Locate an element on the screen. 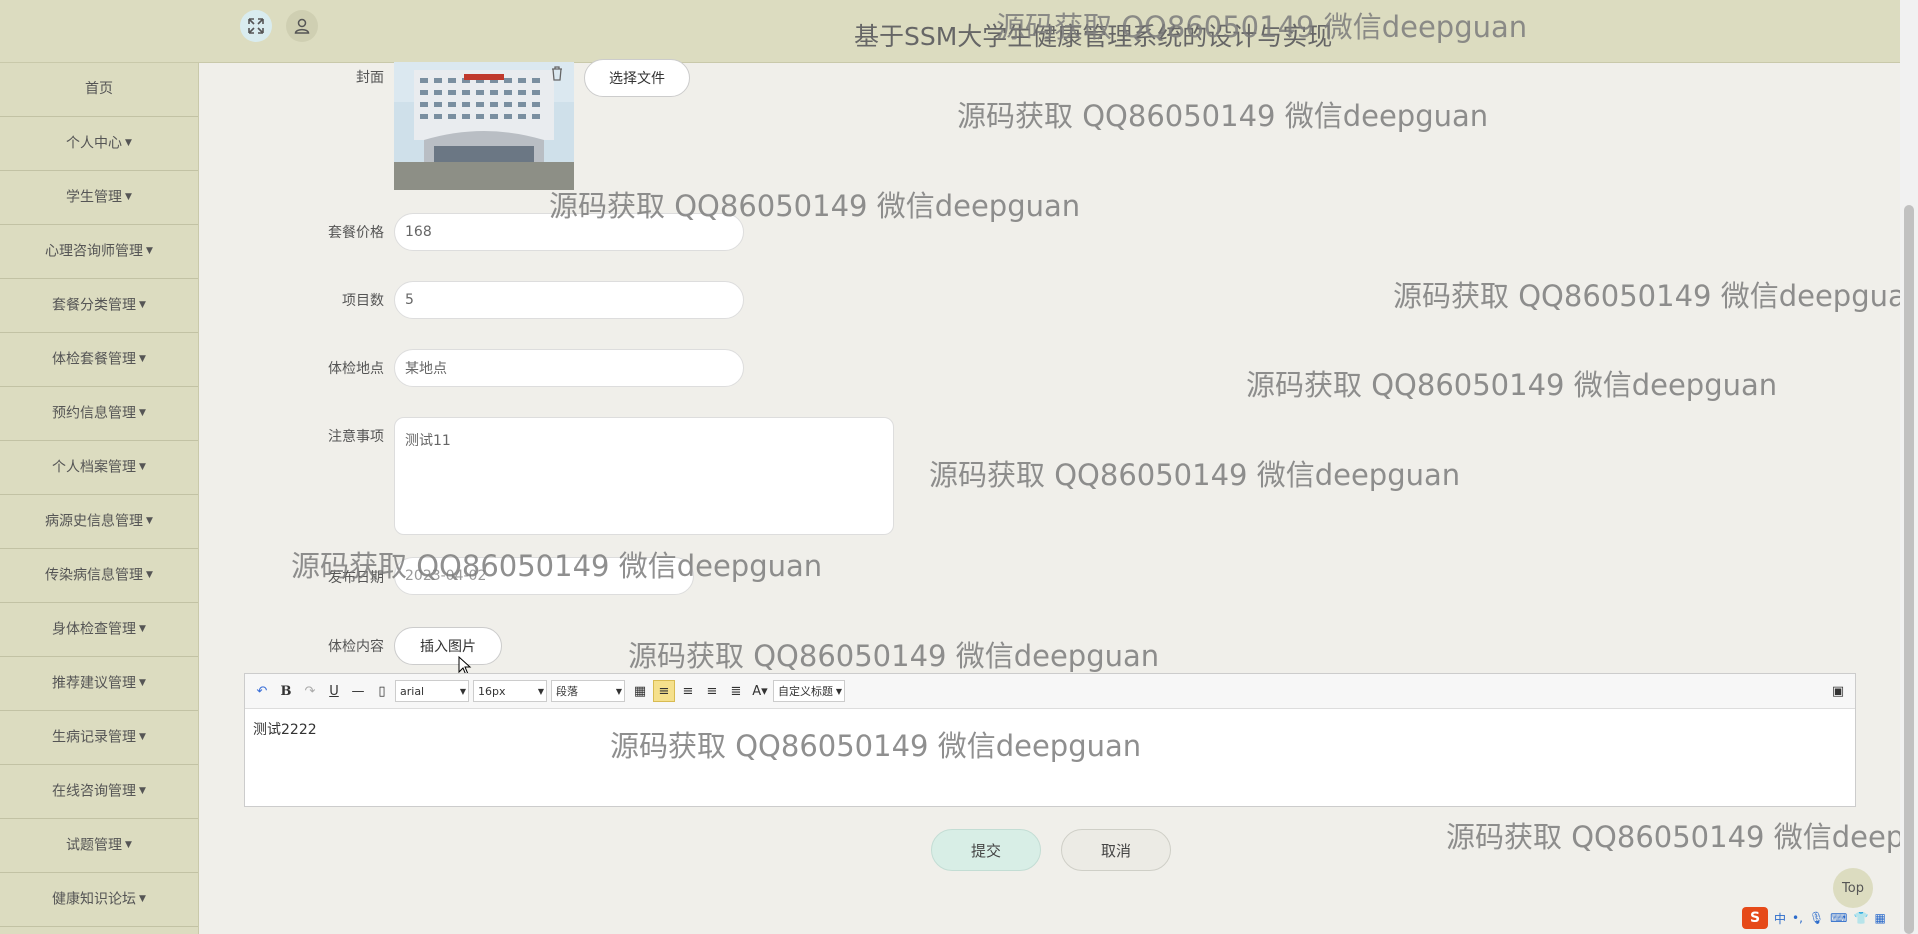 This screenshot has height=934, width=1918. undo-icon: ↶ is located at coordinates (262, 691).